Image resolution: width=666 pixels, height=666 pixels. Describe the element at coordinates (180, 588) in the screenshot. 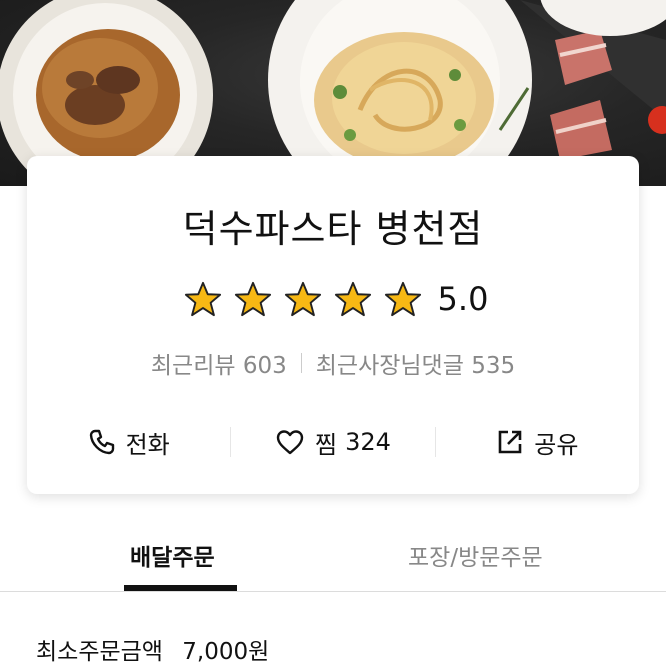

I see `active-tab-indicator` at that location.